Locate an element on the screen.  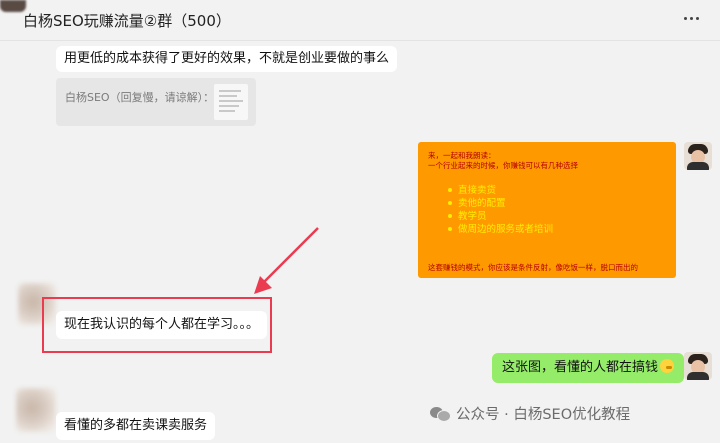
message-bubble: 看懂的多都在卖课卖服务 is located at coordinates (136, 426).